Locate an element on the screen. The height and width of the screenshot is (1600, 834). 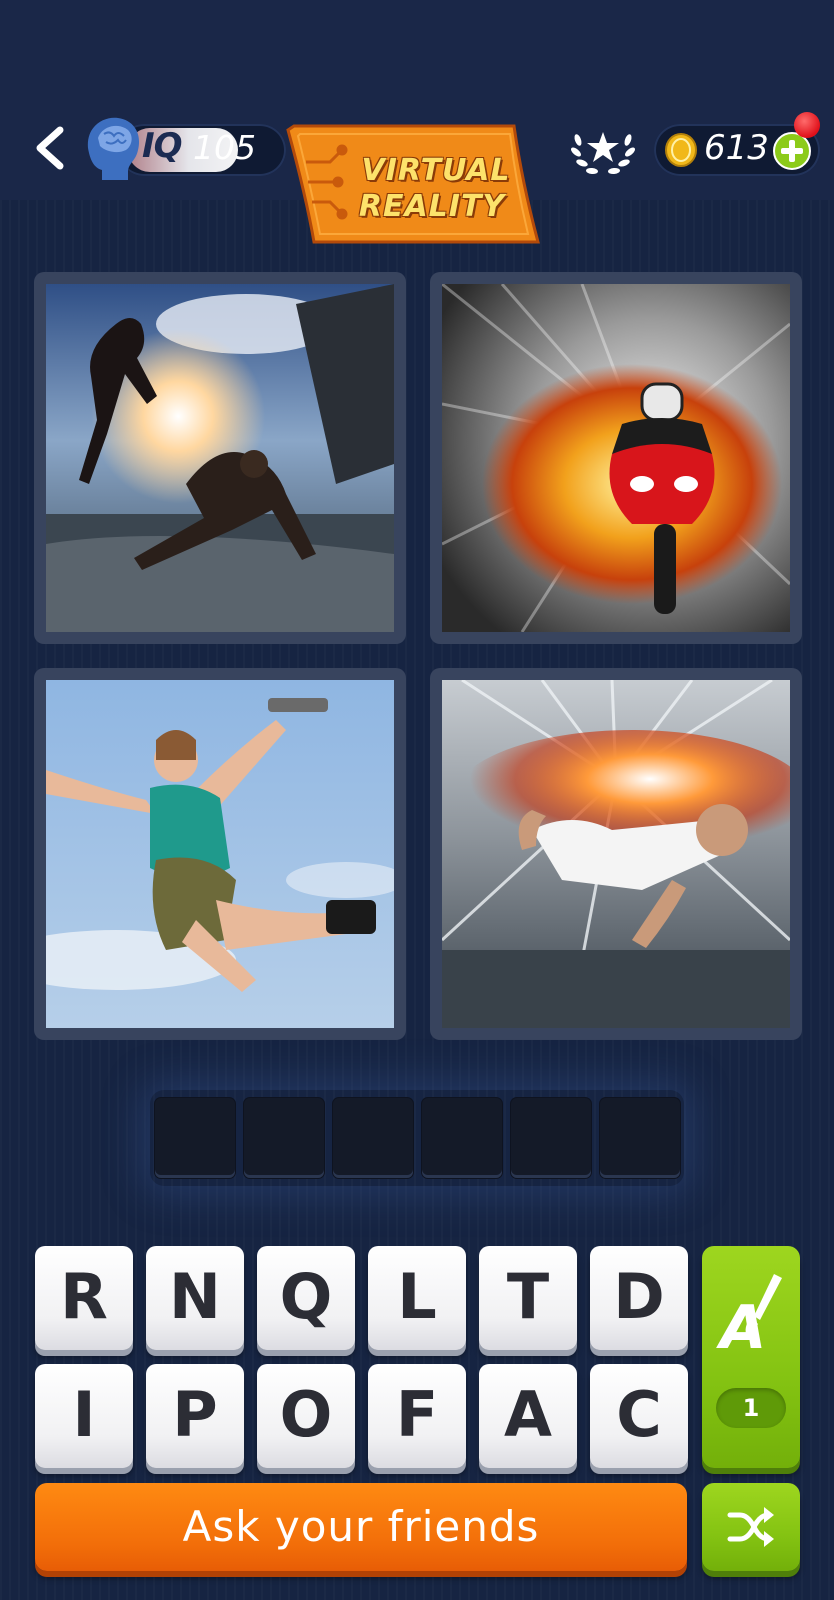
coin-icon is located at coordinates (681, 150).